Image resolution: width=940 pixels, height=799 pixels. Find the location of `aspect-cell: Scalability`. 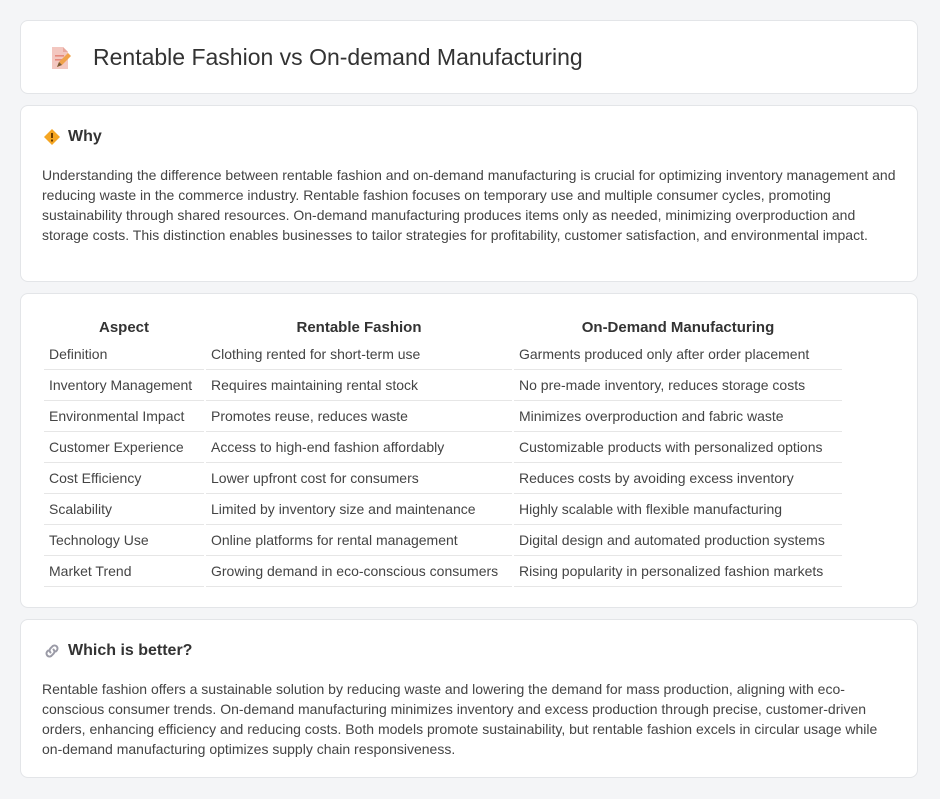

aspect-cell: Scalability is located at coordinates (124, 509).